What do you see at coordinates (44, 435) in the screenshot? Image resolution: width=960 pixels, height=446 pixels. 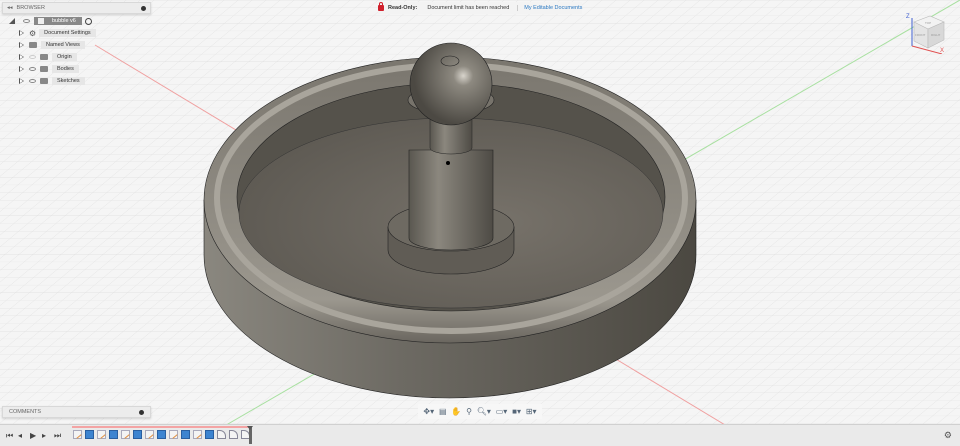 I see `step-forward-button: ▸` at bounding box center [44, 435].